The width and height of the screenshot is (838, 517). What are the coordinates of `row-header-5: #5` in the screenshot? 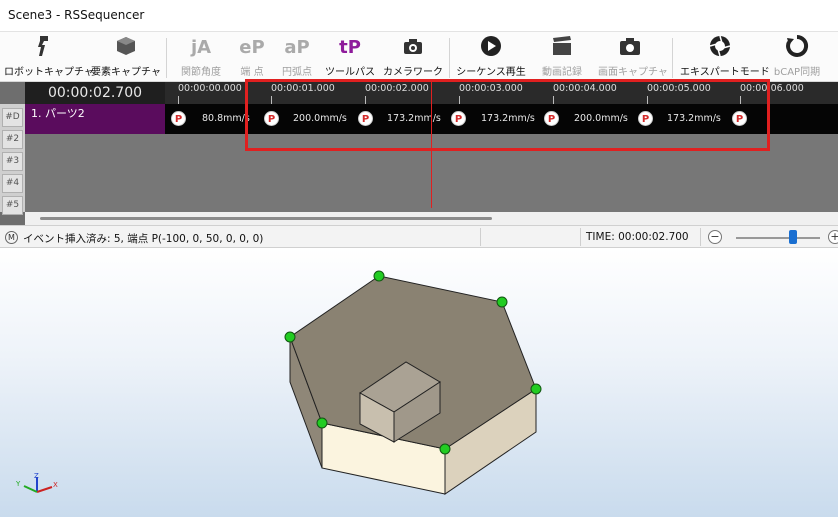 It's located at (12, 205).